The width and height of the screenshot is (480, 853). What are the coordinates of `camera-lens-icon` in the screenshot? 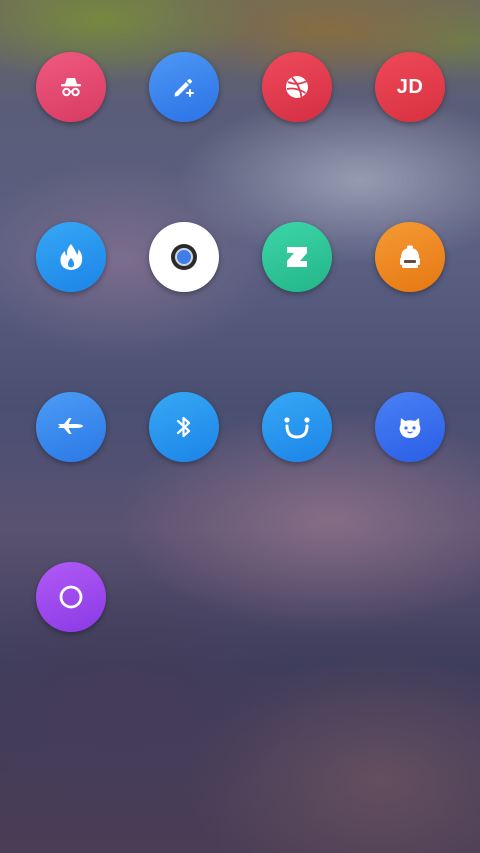 It's located at (184, 257).